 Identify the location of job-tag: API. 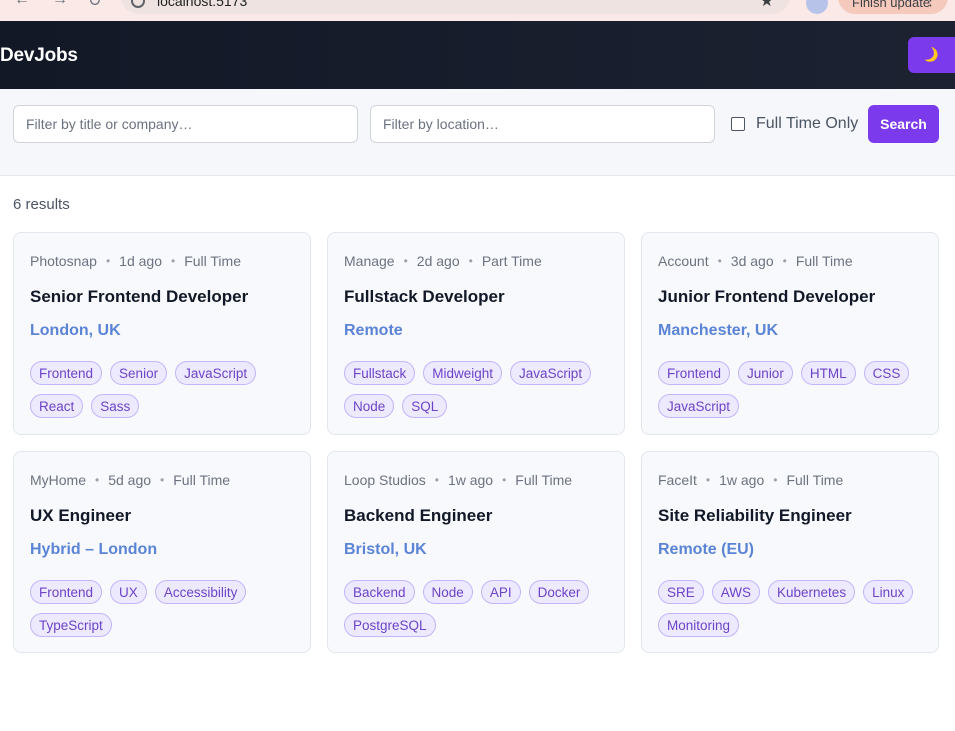
(500, 592).